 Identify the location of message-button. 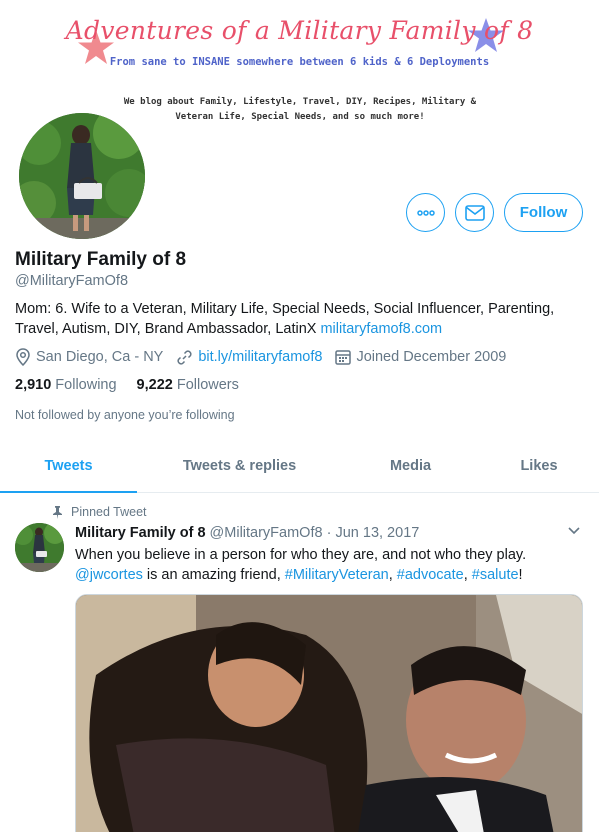
(474, 212).